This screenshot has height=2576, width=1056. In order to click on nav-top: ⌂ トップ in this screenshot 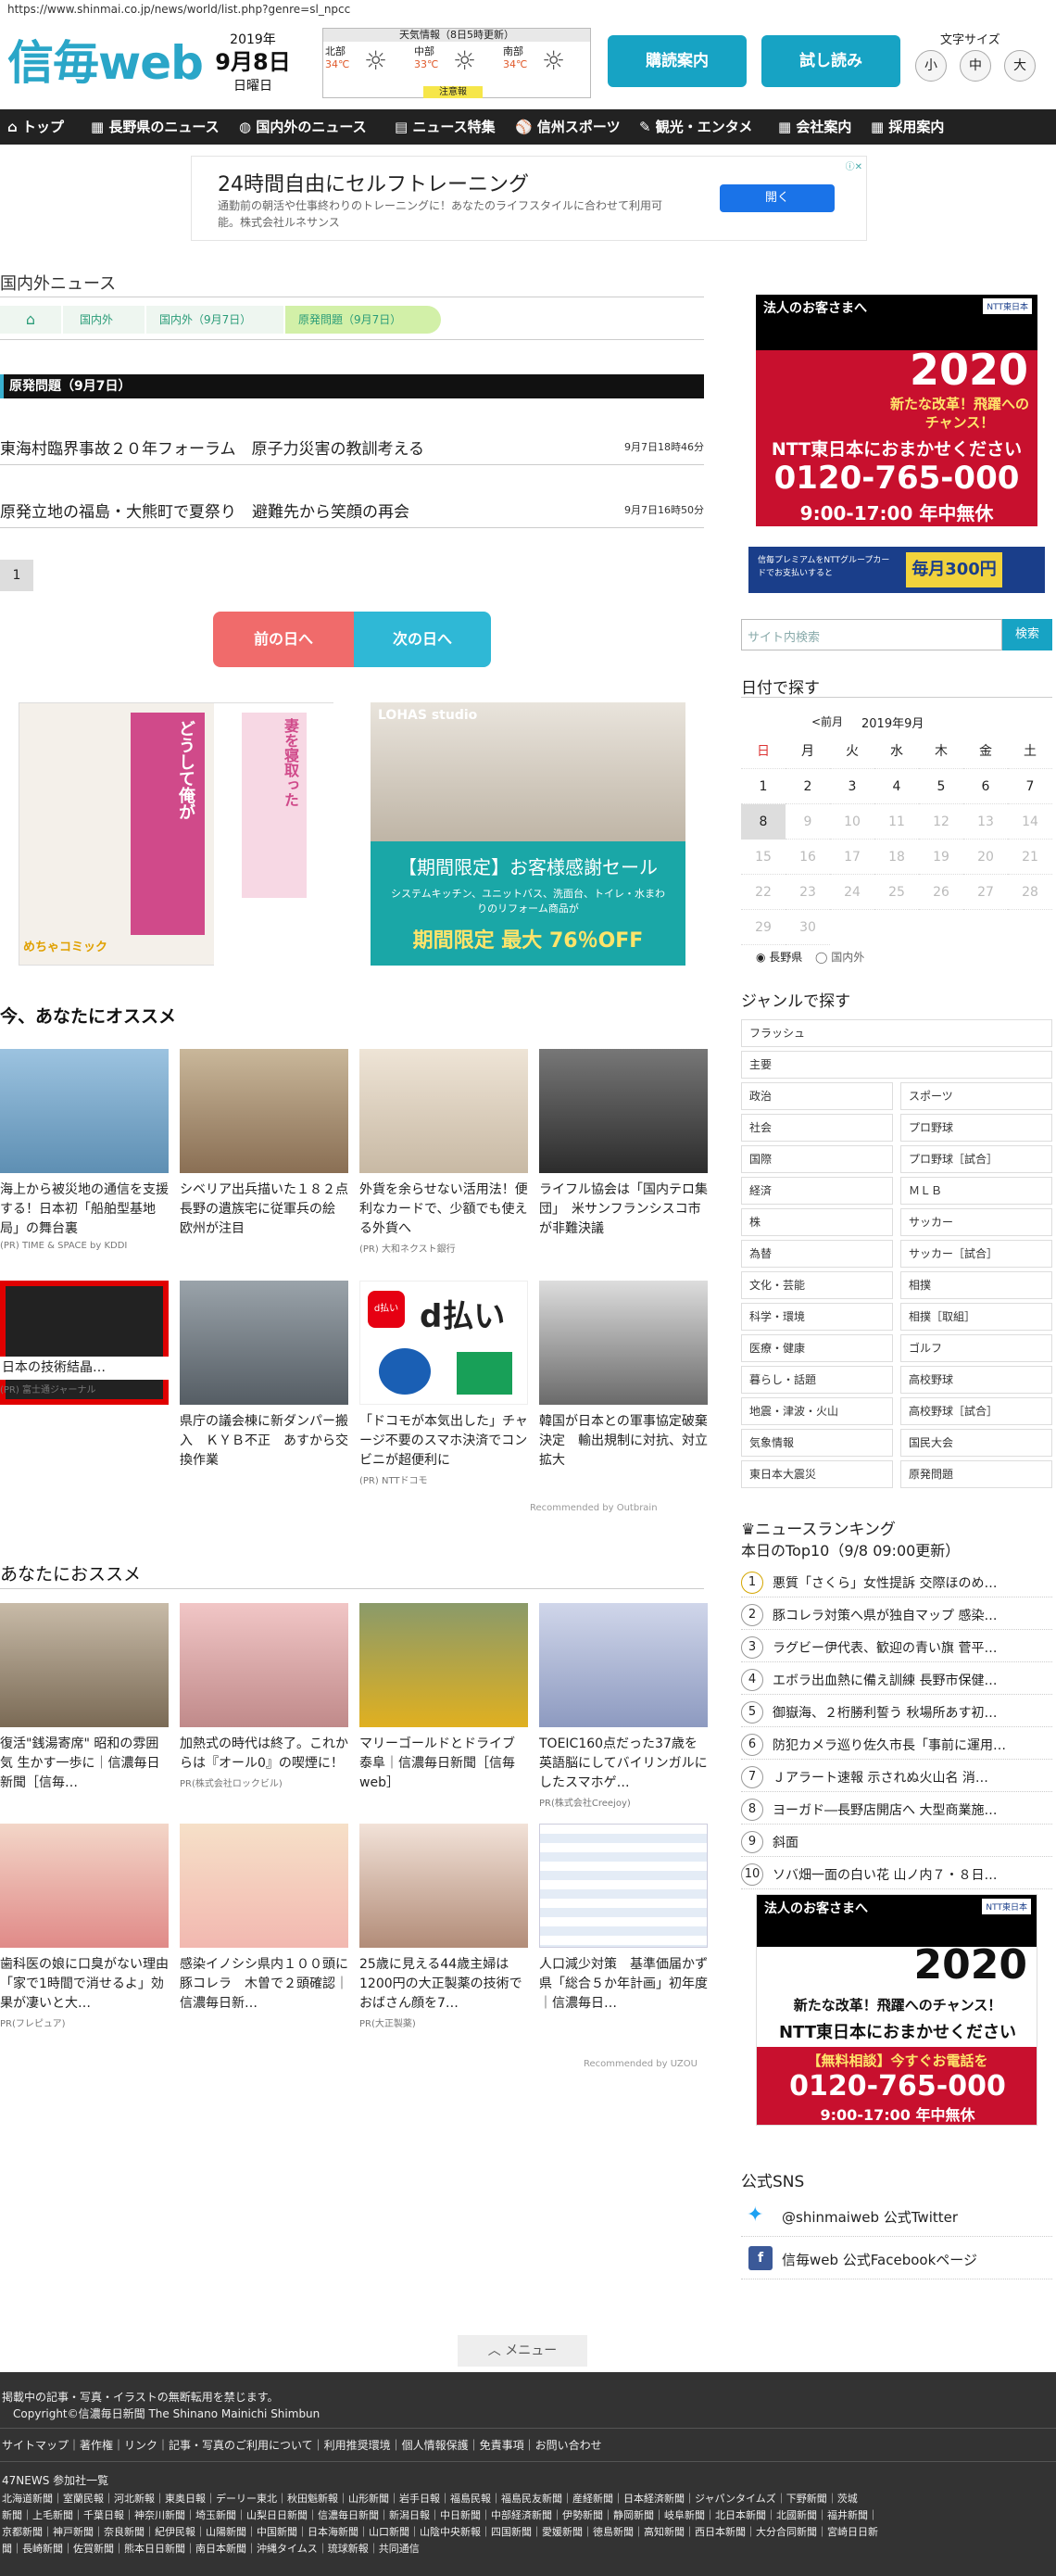, I will do `click(35, 127)`.